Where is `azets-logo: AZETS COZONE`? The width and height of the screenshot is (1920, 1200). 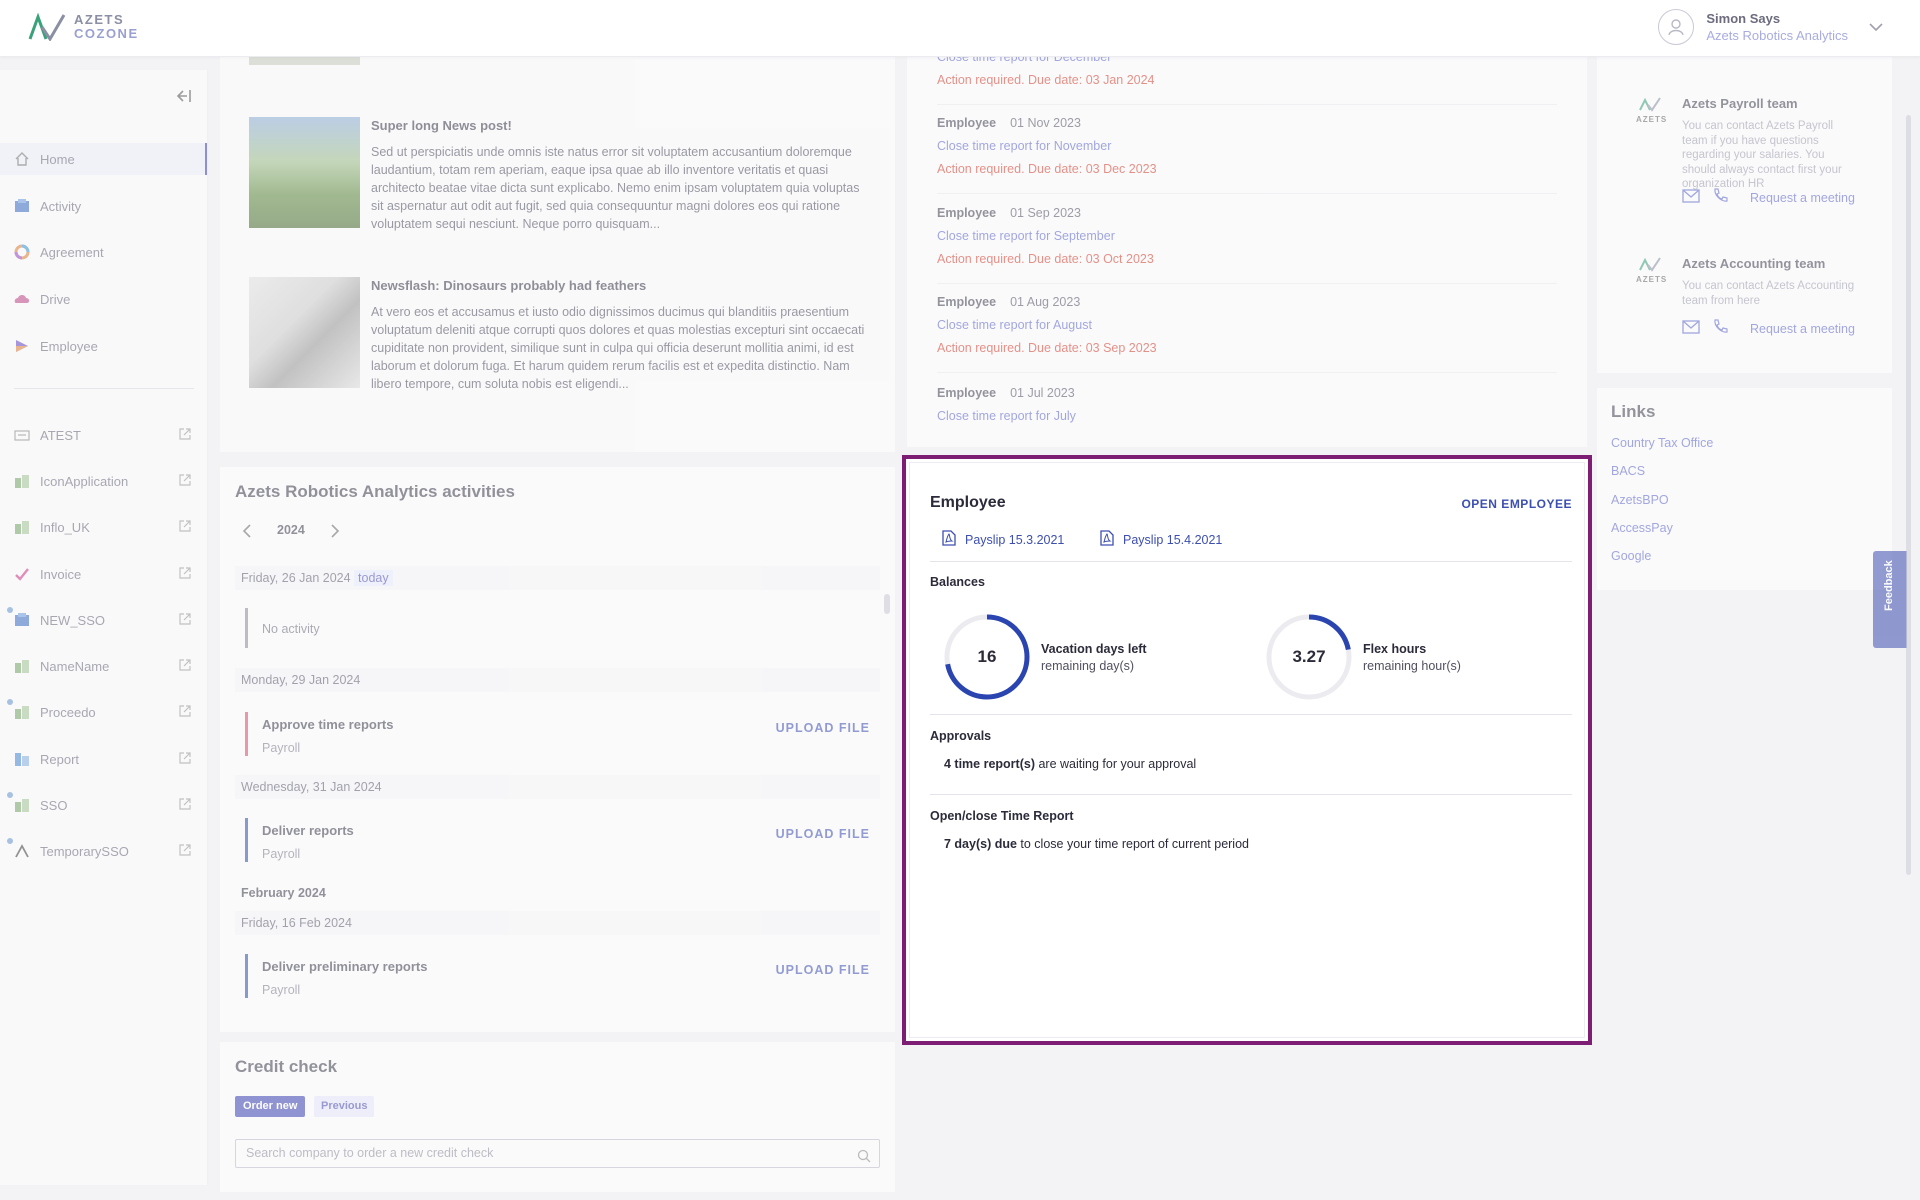 azets-logo: AZETS COZONE is located at coordinates (83, 27).